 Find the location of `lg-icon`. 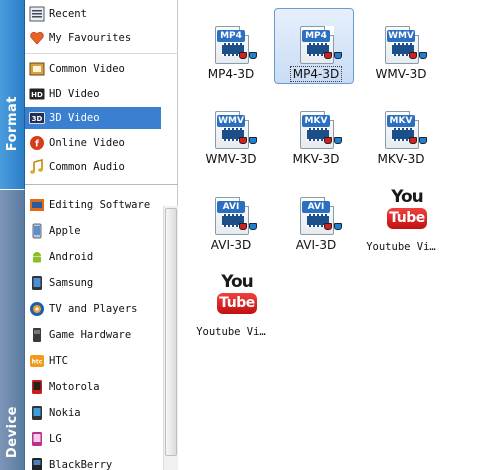

lg-icon is located at coordinates (36, 439).